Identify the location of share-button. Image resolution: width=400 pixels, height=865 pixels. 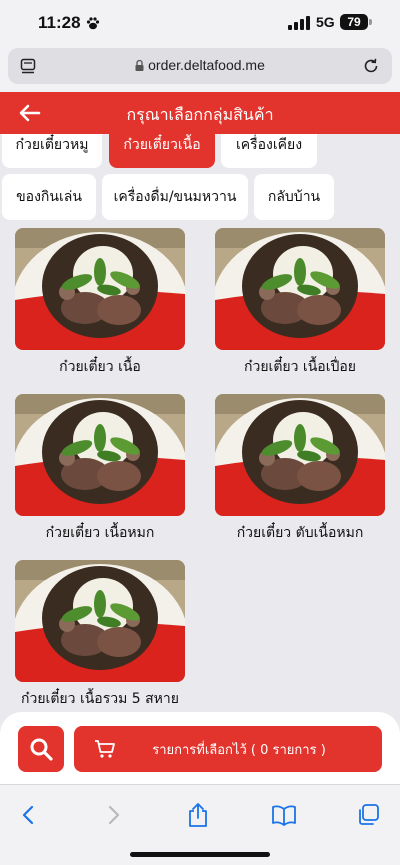
(198, 815).